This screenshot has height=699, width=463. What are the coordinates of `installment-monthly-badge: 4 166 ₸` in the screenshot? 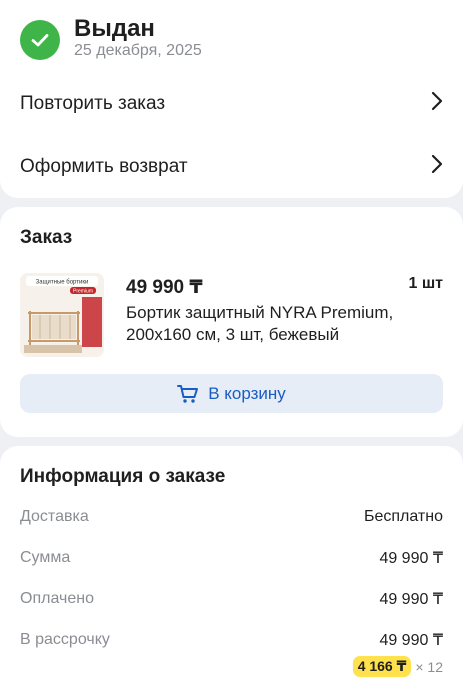 It's located at (382, 666).